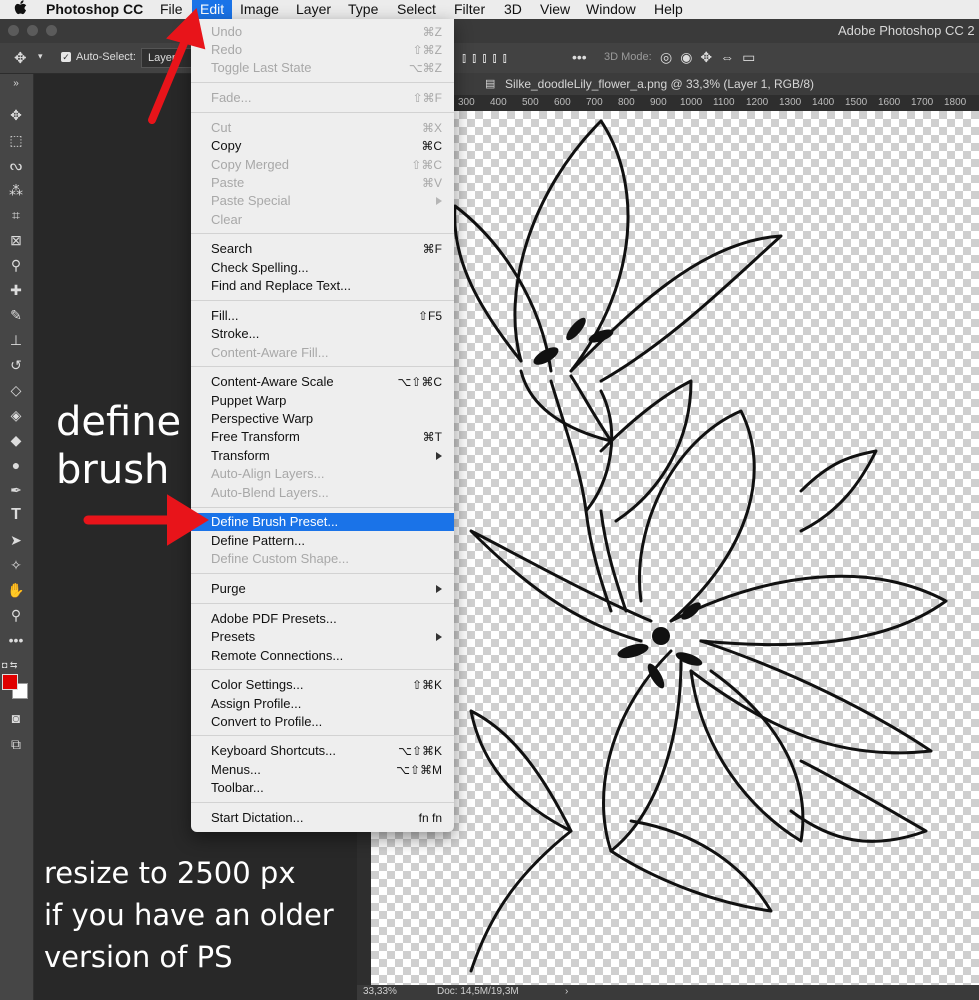  Describe the element at coordinates (322, 146) in the screenshot. I see `menu-item-copy: Copy ⌘C` at that location.